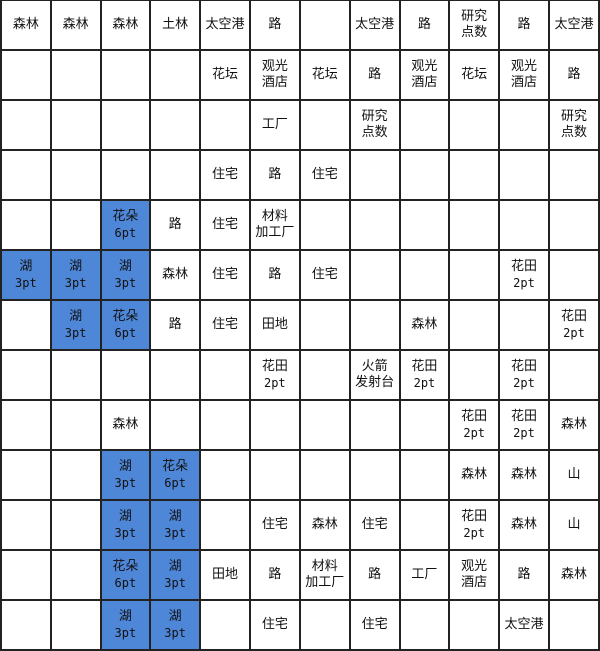  I want to click on cell-label: 路, so click(175, 224).